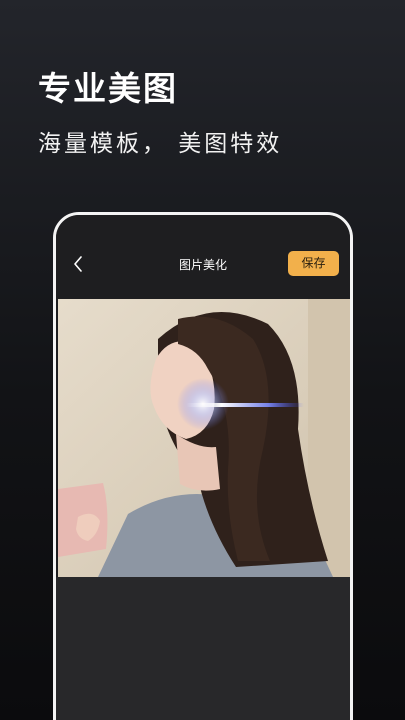  Describe the element at coordinates (203, 257) in the screenshot. I see `app-header: 图片美化 保存` at that location.